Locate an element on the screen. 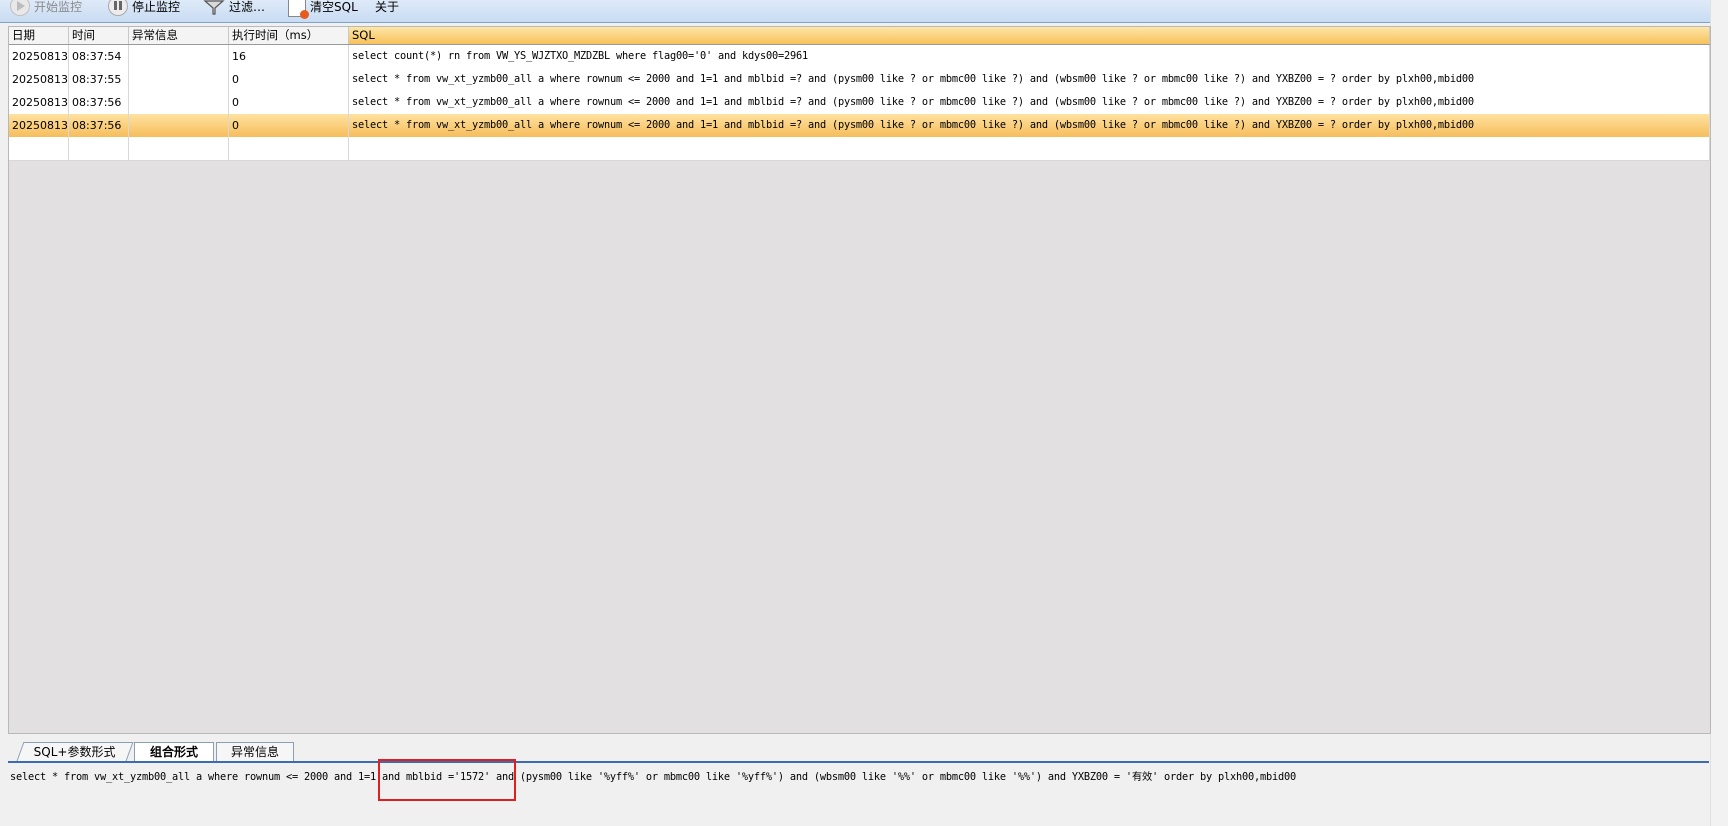 This screenshot has height=826, width=1728. new-row-placeholder is located at coordinates (859, 149).